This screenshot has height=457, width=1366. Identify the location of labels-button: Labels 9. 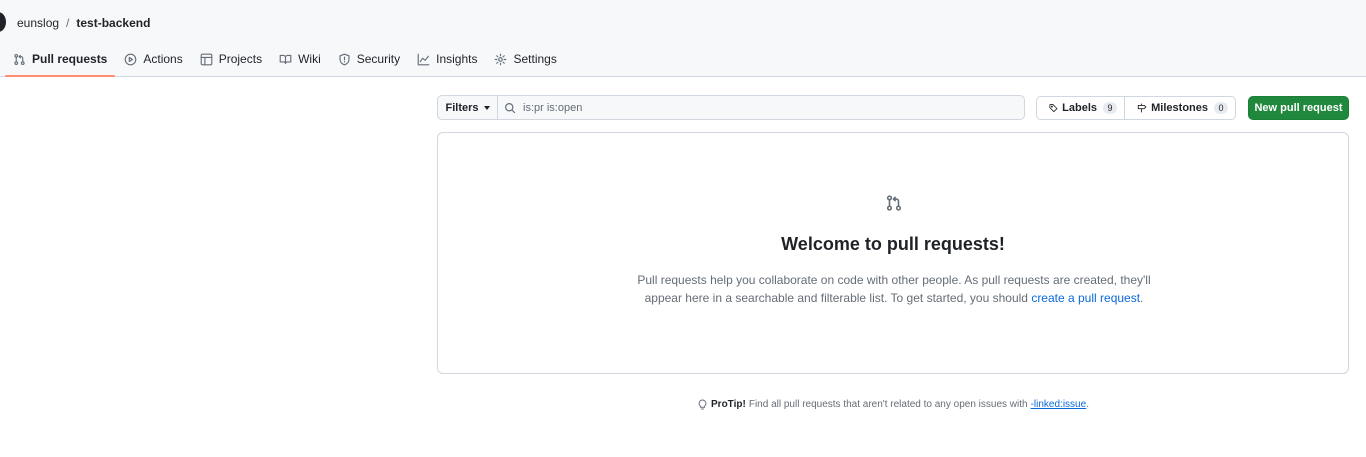
(1080, 108).